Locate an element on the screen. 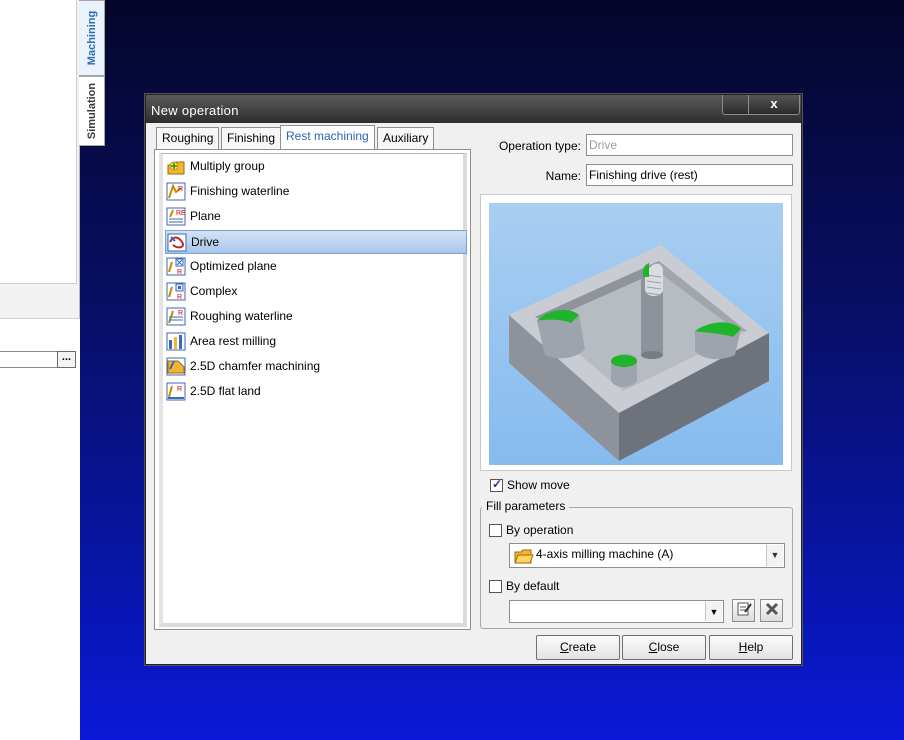 Image resolution: width=904 pixels, height=740 pixels. delete-button is located at coordinates (771, 610).